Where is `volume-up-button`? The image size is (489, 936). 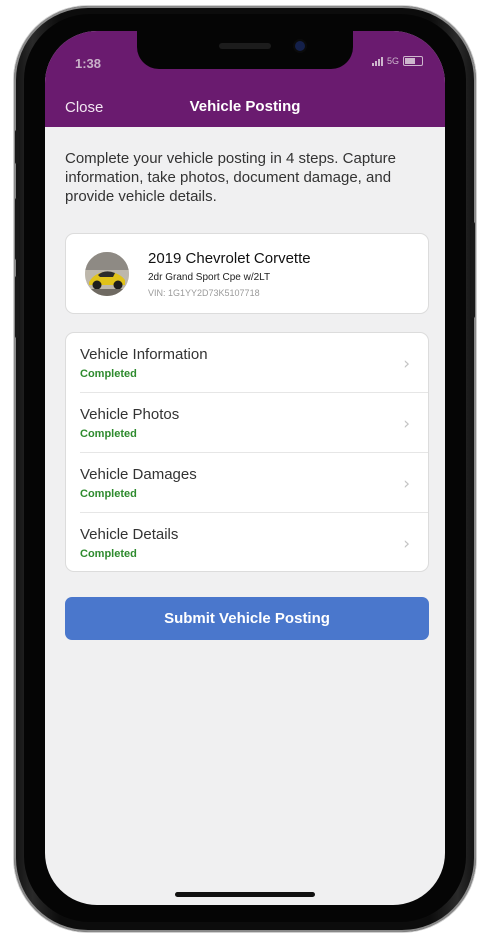 volume-up-button is located at coordinates (17, 229).